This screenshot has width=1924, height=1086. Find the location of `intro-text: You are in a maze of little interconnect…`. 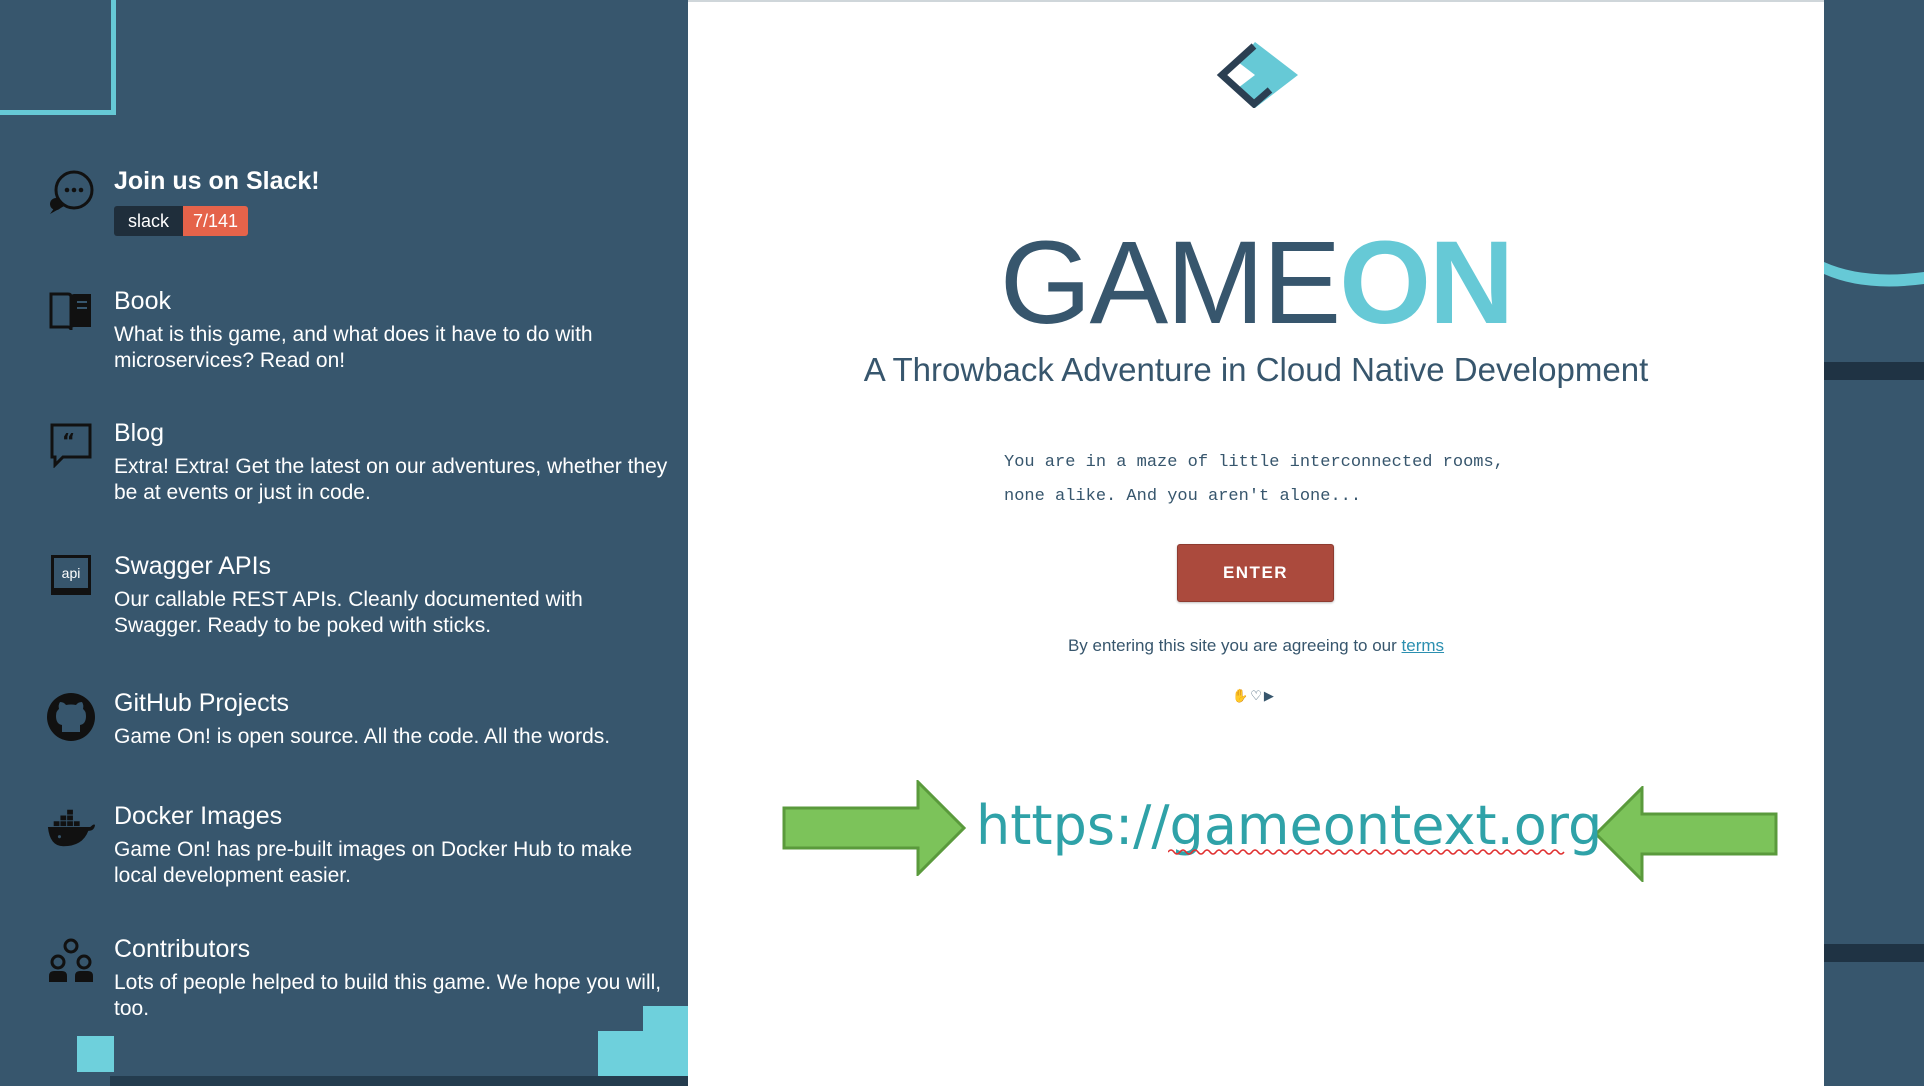

intro-text: You are in a maze of little interconnect… is located at coordinates (1284, 480).